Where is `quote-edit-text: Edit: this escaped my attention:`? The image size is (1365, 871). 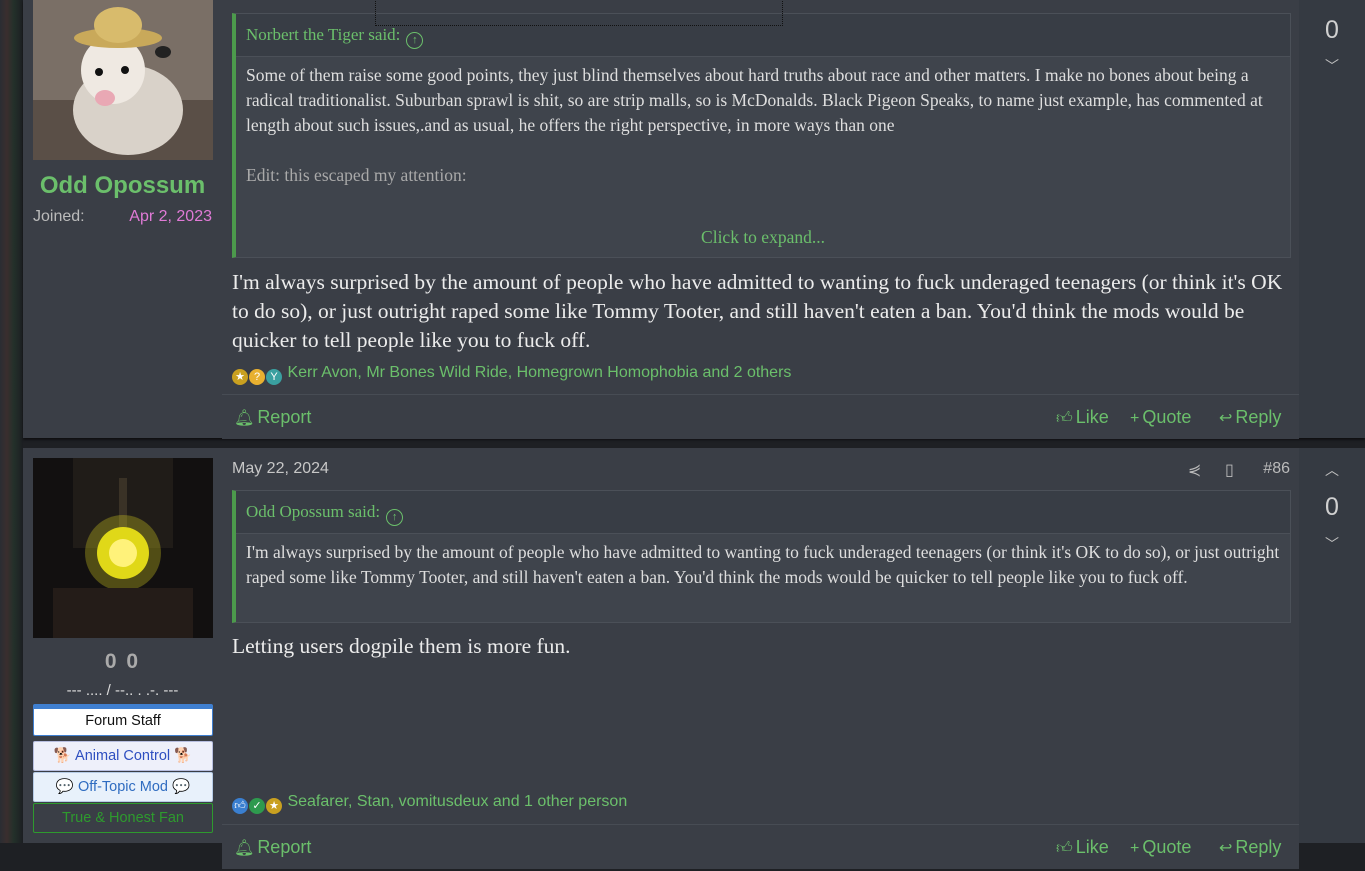 quote-edit-text: Edit: this escaped my attention: is located at coordinates (356, 175).